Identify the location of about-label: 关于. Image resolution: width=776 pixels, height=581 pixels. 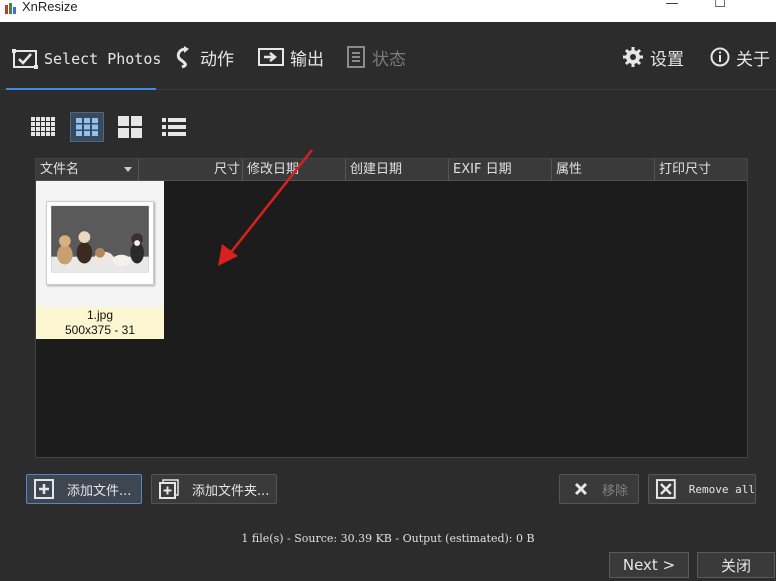
(753, 59).